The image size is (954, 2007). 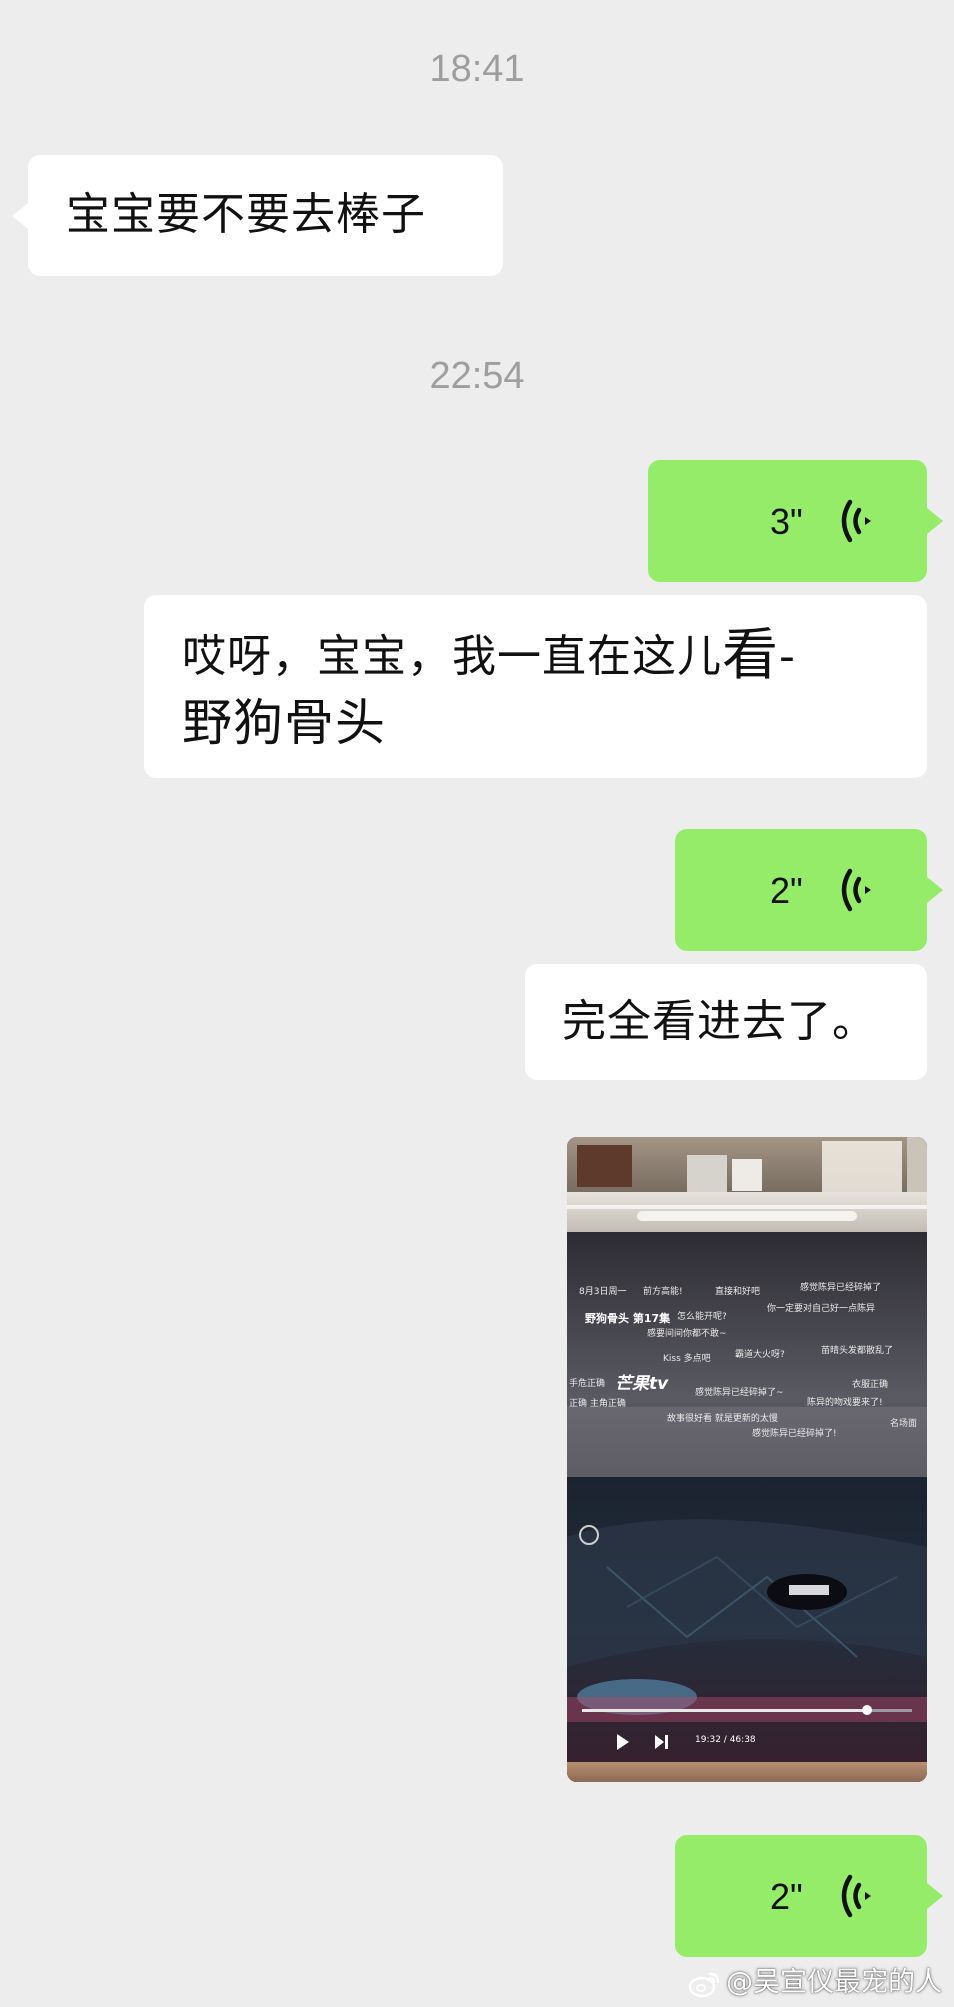 What do you see at coordinates (870, 1385) in the screenshot?
I see `danmaku-line: 衣服正确` at bounding box center [870, 1385].